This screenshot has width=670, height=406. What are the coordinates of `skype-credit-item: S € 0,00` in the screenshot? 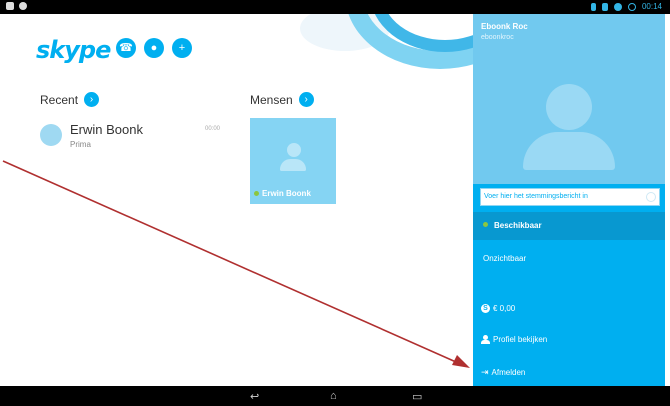 It's located at (498, 308).